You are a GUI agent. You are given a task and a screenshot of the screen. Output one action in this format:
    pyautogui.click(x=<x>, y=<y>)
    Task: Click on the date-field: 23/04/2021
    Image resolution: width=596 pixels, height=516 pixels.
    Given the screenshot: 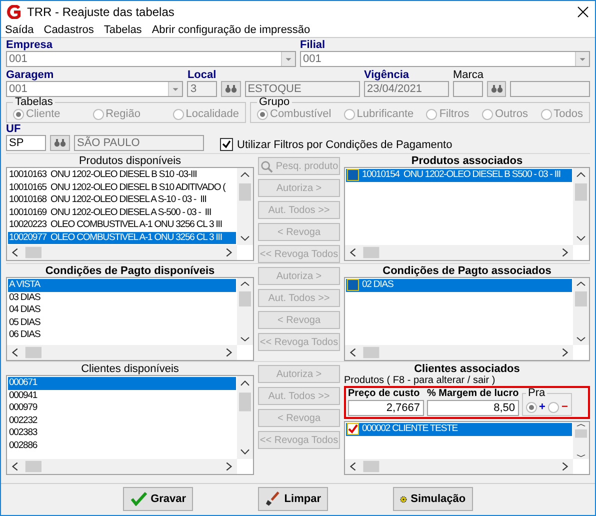 What is the action you would take?
    pyautogui.click(x=406, y=89)
    